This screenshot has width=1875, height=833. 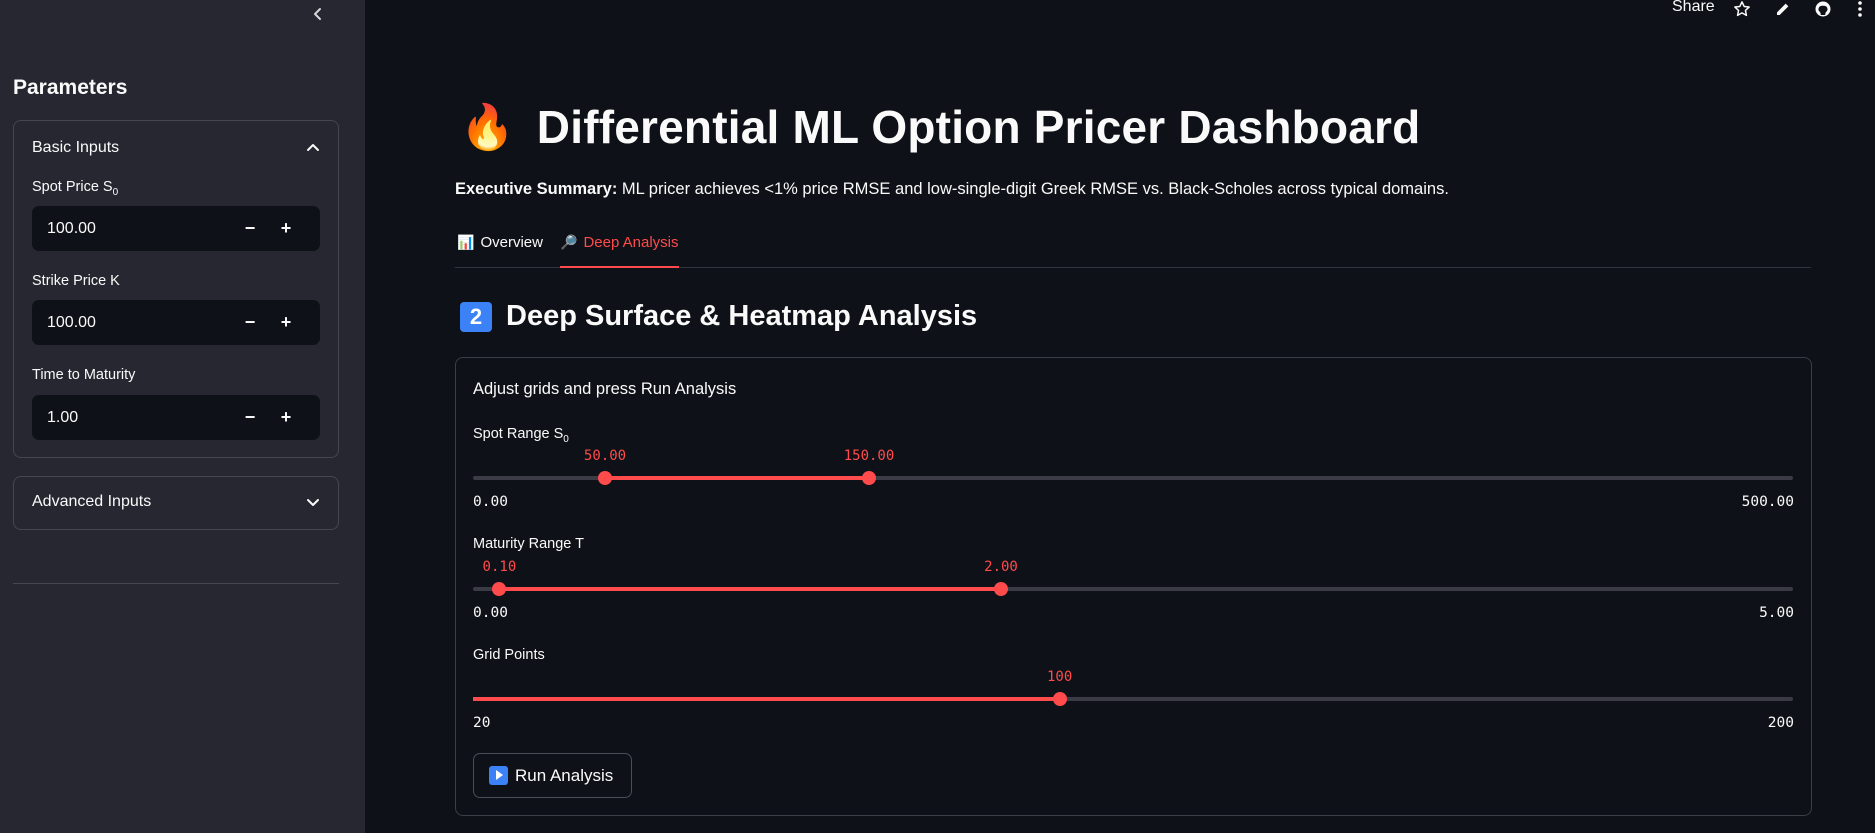 I want to click on spot-range-low-handle, so click(x=605, y=478).